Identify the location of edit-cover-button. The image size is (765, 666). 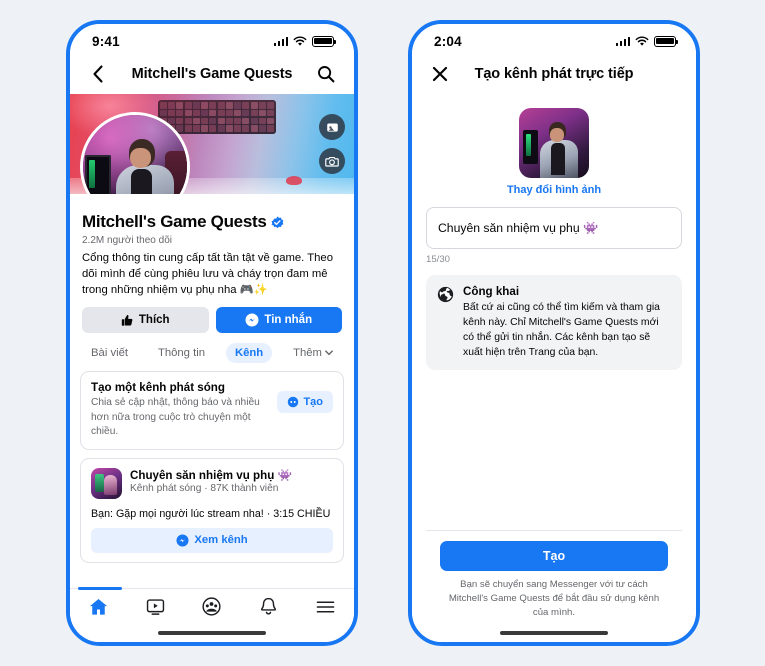
(332, 127).